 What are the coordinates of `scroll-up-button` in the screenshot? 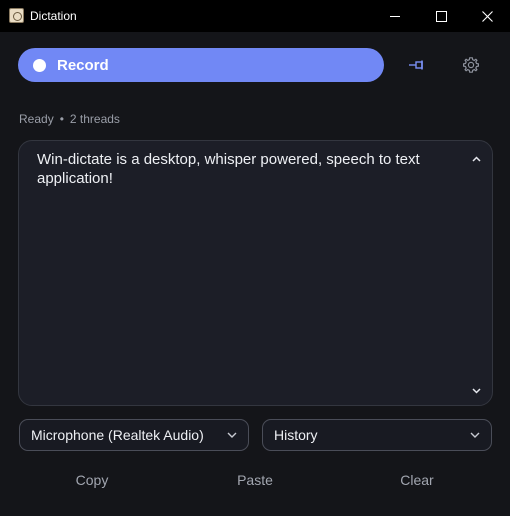 It's located at (476, 159).